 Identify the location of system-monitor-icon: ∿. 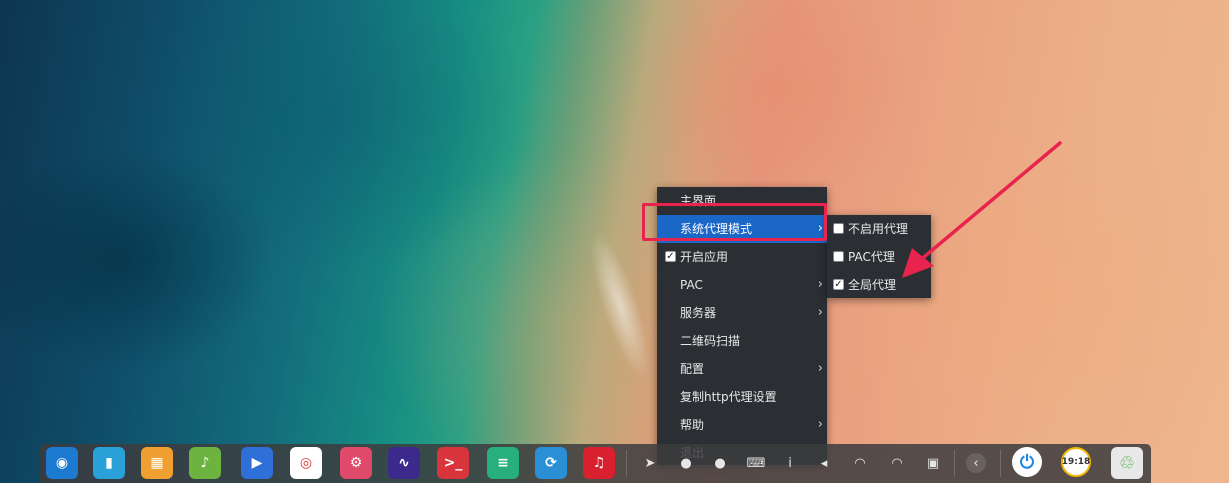
(404, 463).